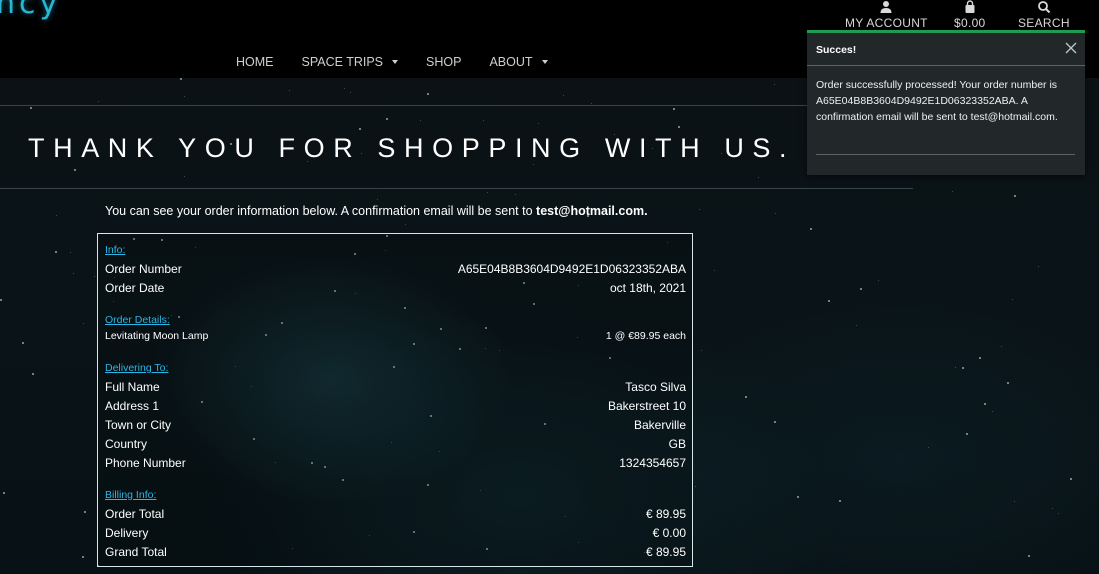  Describe the element at coordinates (255, 62) in the screenshot. I see `nav-home: HOME` at that location.